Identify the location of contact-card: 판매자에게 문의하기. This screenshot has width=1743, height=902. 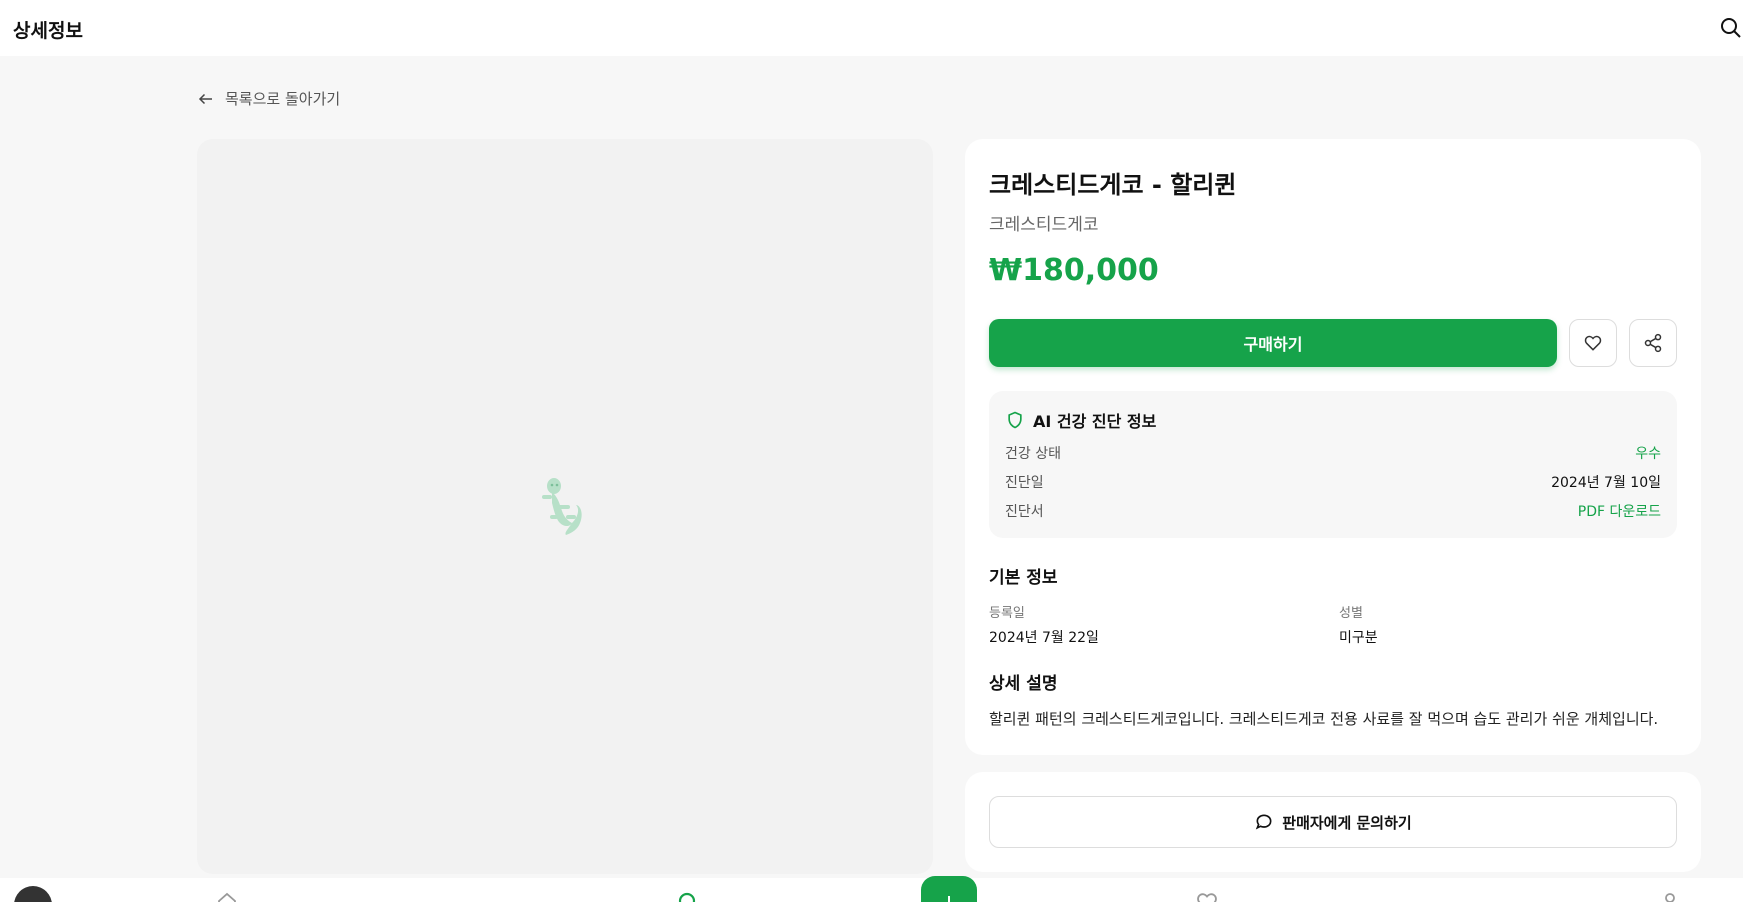
(1333, 822).